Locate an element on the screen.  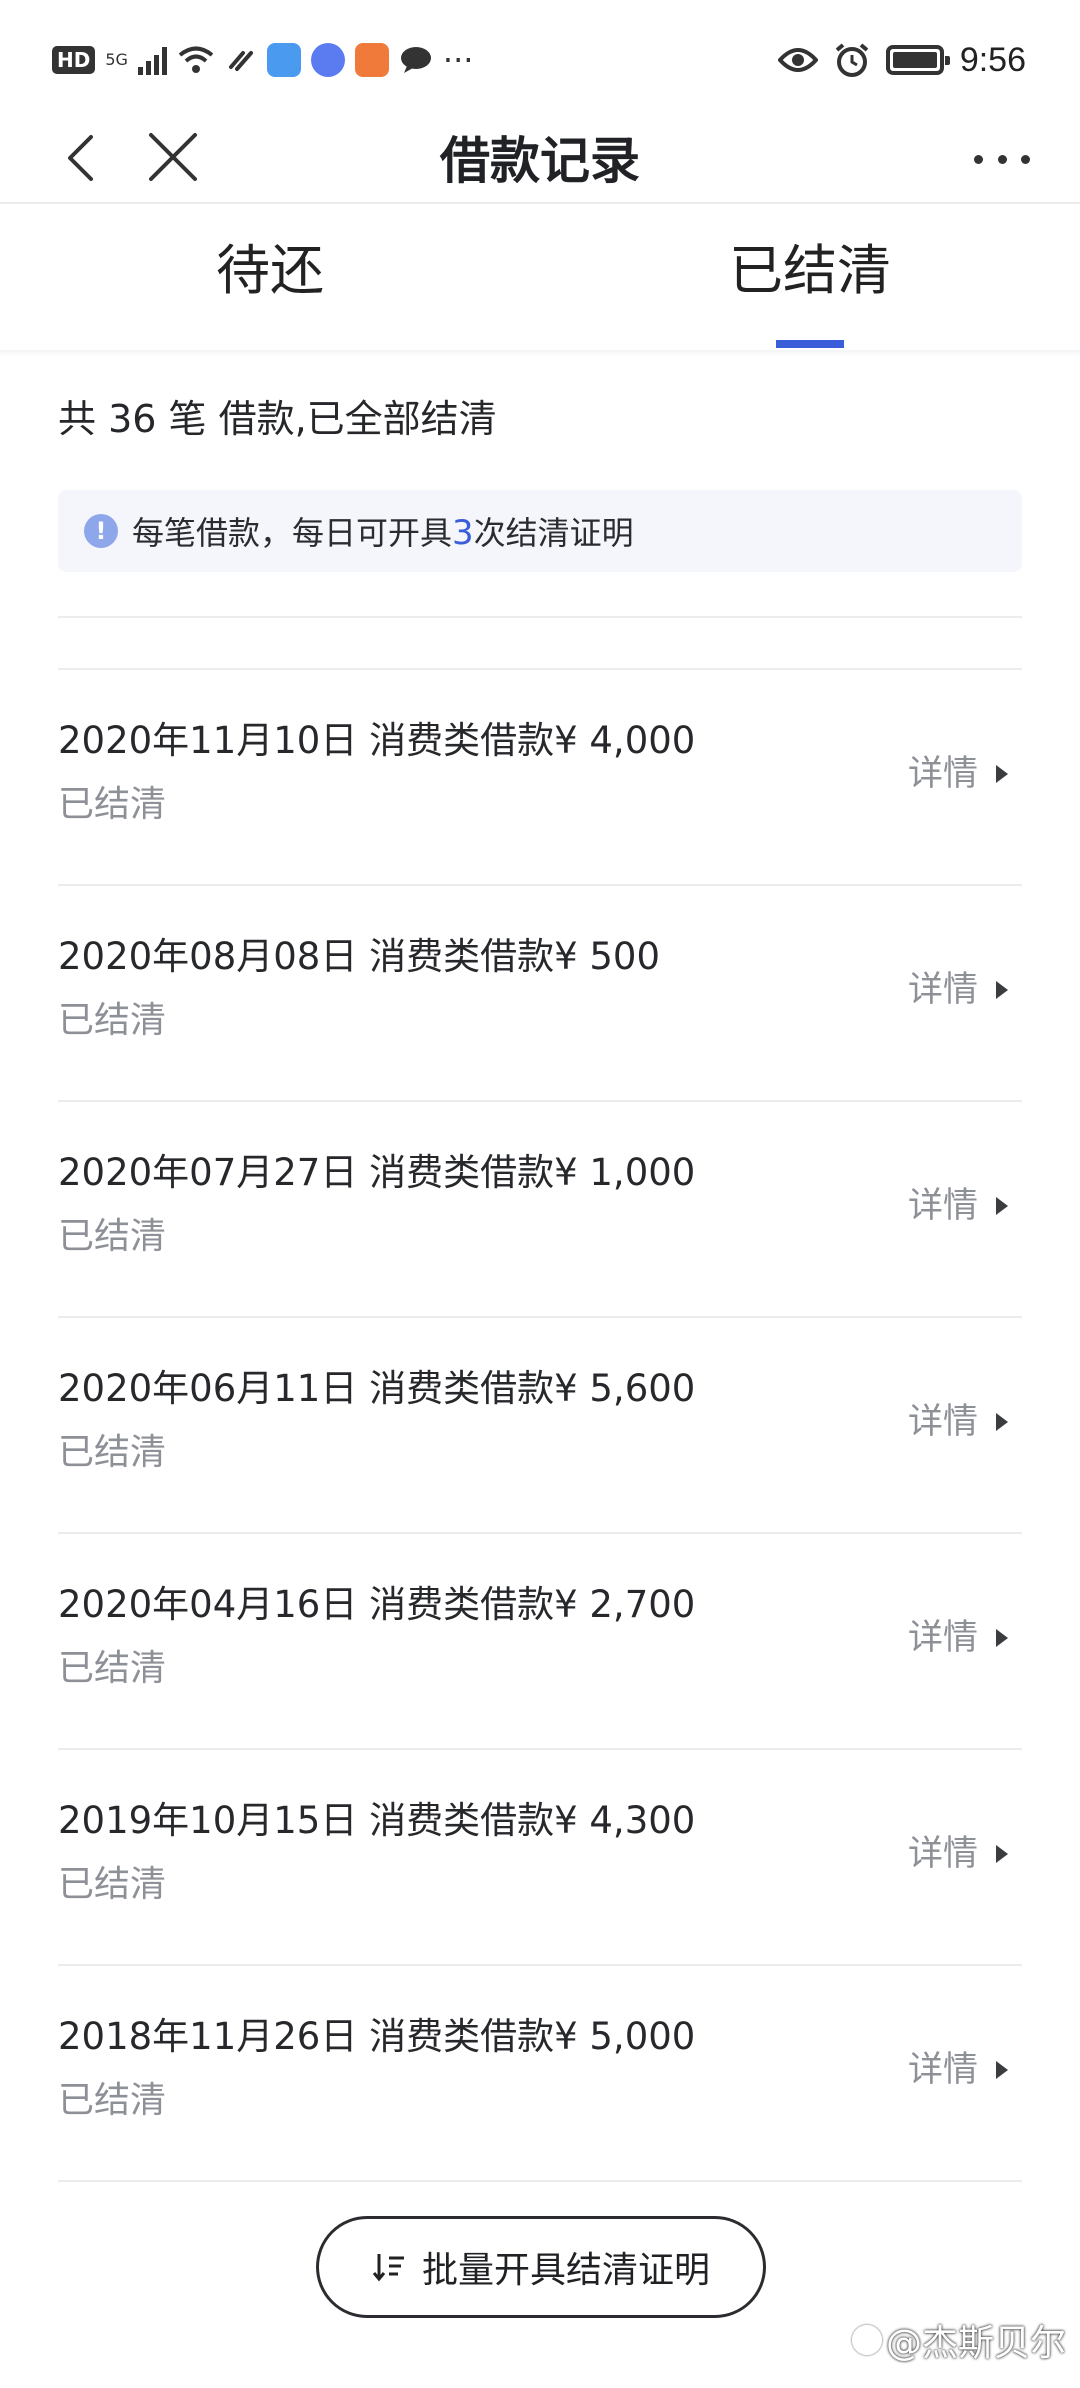
sort-list-icon is located at coordinates (388, 2268).